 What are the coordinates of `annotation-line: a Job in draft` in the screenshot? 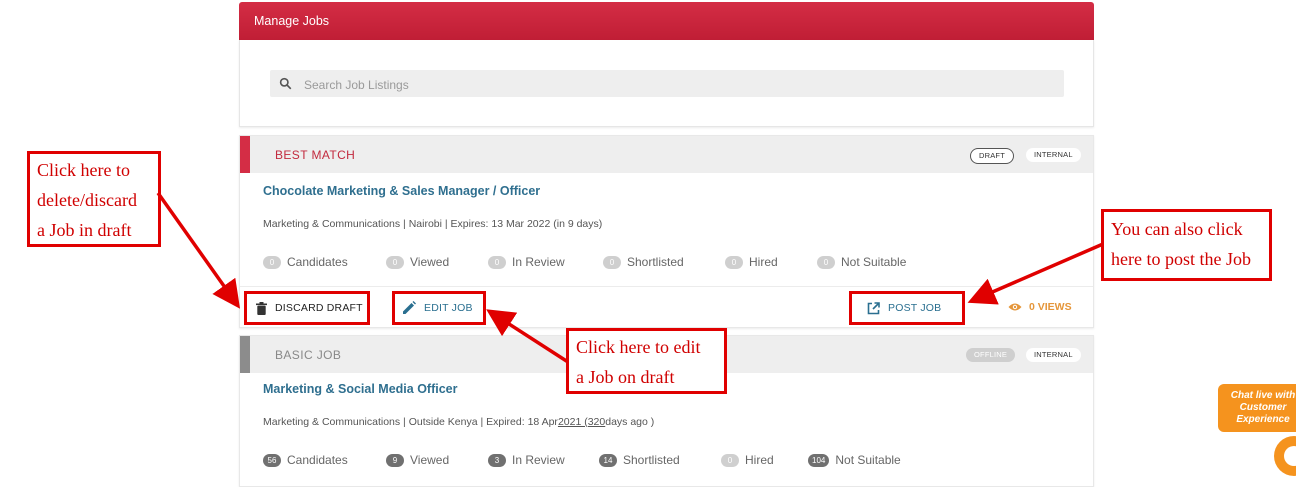 It's located at (84, 230).